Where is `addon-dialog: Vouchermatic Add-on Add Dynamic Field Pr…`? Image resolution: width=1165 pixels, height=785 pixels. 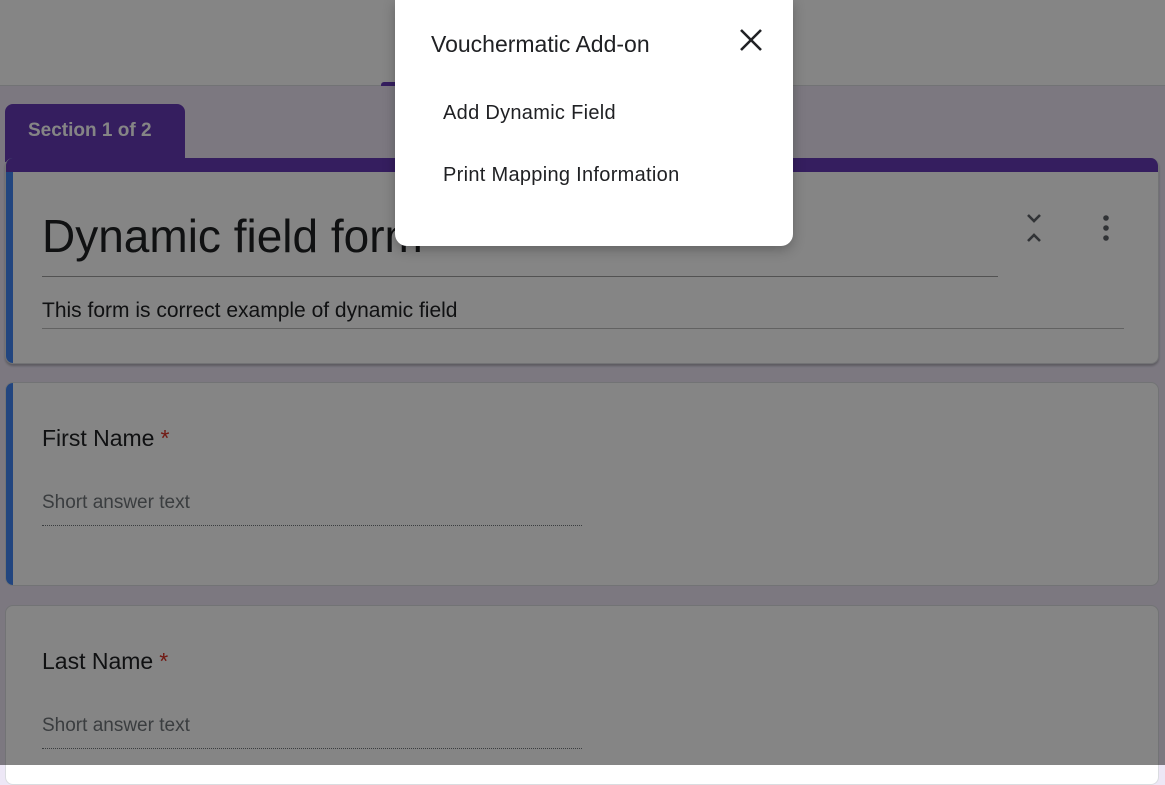
addon-dialog: Vouchermatic Add-on Add Dynamic Field Pr… is located at coordinates (594, 123).